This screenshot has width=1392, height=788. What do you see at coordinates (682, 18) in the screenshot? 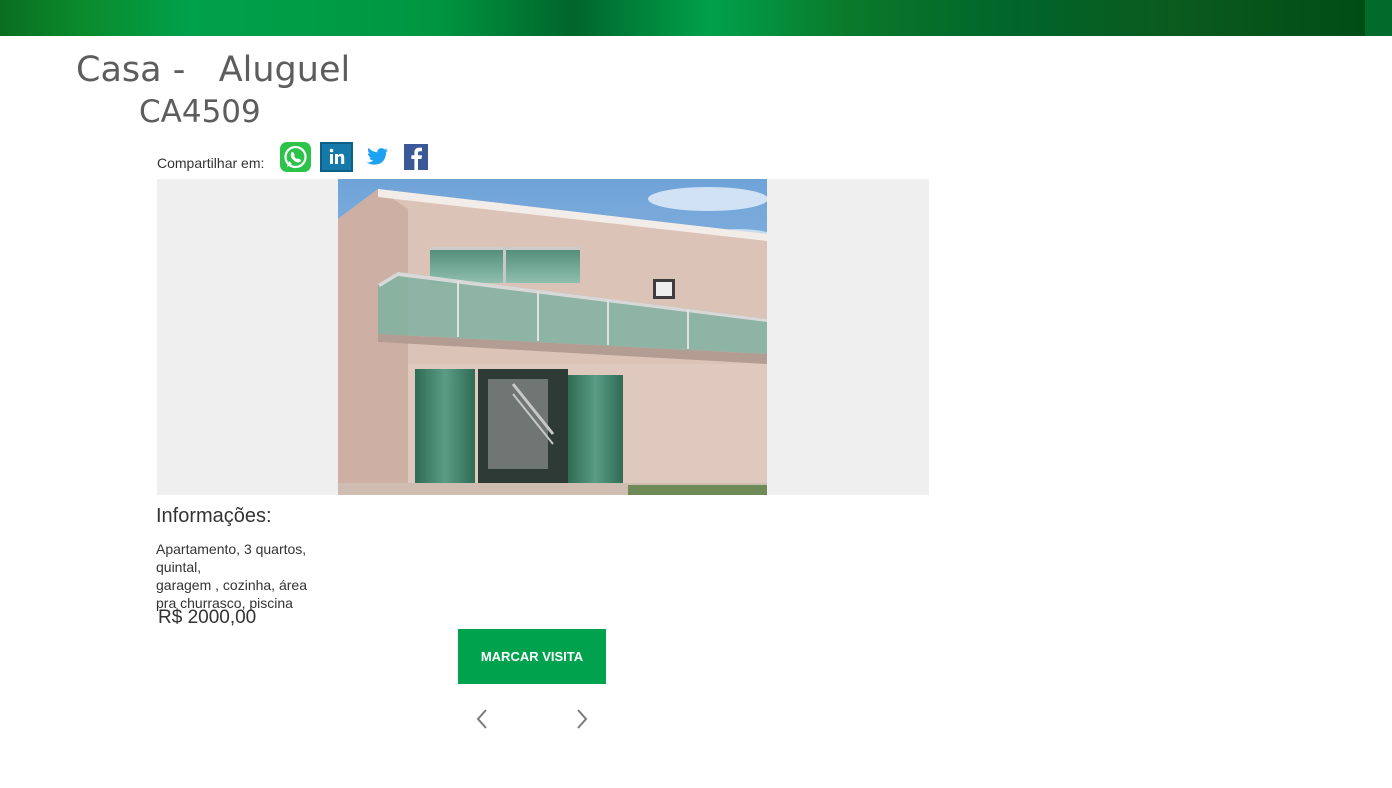
I see `header-bar` at bounding box center [682, 18].